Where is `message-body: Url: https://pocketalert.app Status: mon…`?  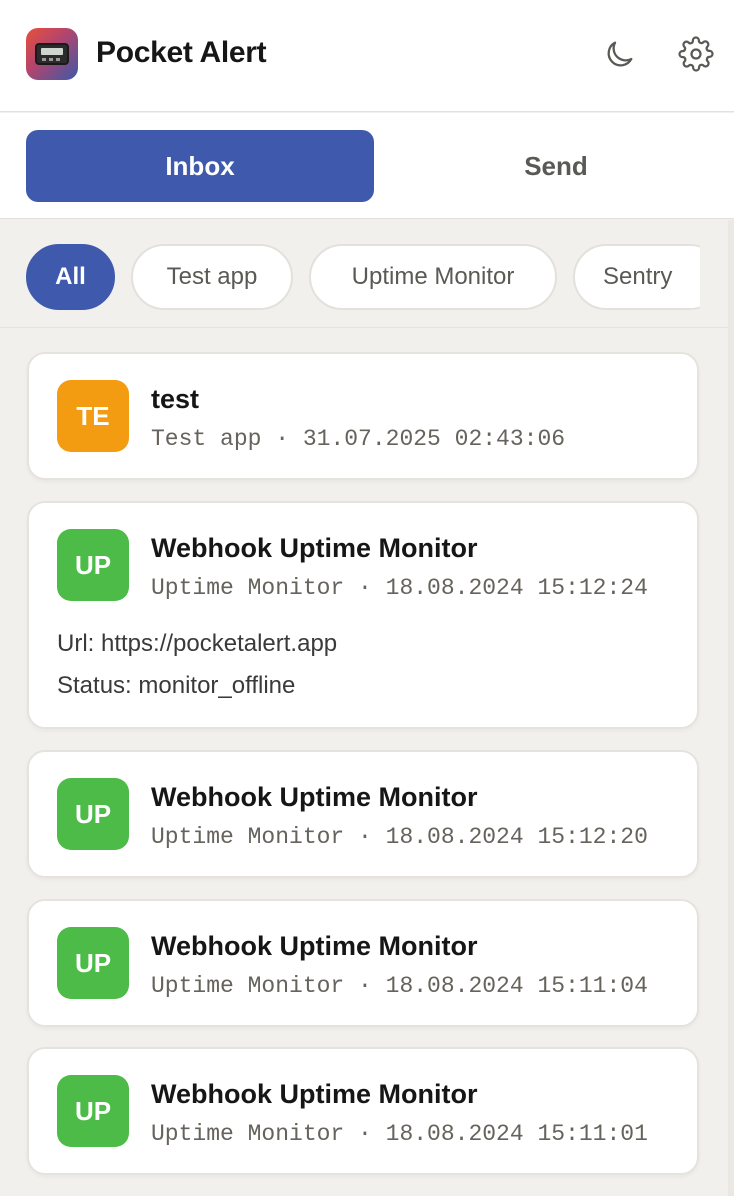
message-body: Url: https://pocketalert.app Status: mon… is located at coordinates (197, 665).